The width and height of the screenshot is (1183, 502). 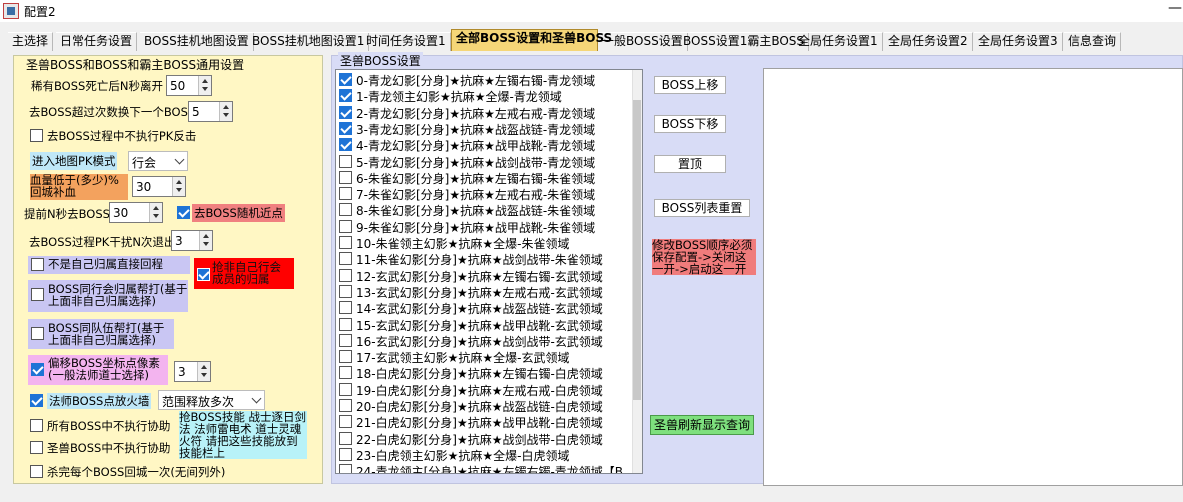 What do you see at coordinates (690, 164) in the screenshot?
I see `boss-pin-top-button: 置顶` at bounding box center [690, 164].